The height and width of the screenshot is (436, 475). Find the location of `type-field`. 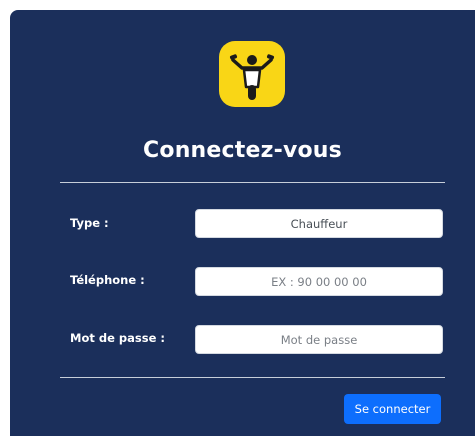

type-field is located at coordinates (319, 223).